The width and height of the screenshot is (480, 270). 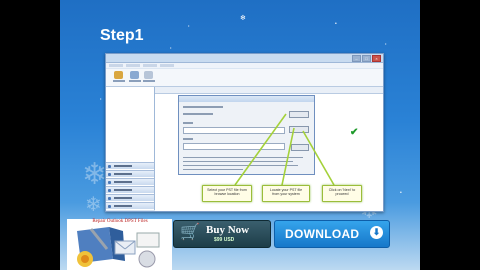 What do you see at coordinates (147, 259) in the screenshot?
I see `cd-icon` at bounding box center [147, 259].